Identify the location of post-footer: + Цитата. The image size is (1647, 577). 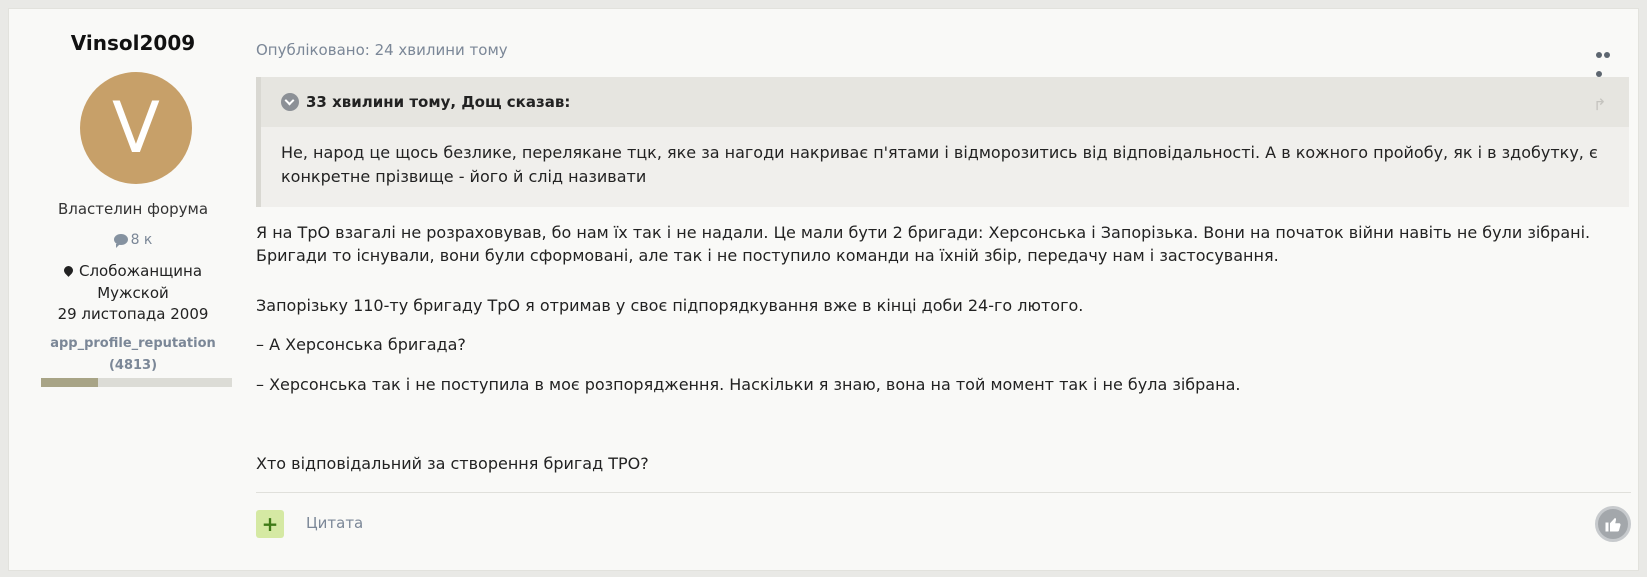
(943, 517).